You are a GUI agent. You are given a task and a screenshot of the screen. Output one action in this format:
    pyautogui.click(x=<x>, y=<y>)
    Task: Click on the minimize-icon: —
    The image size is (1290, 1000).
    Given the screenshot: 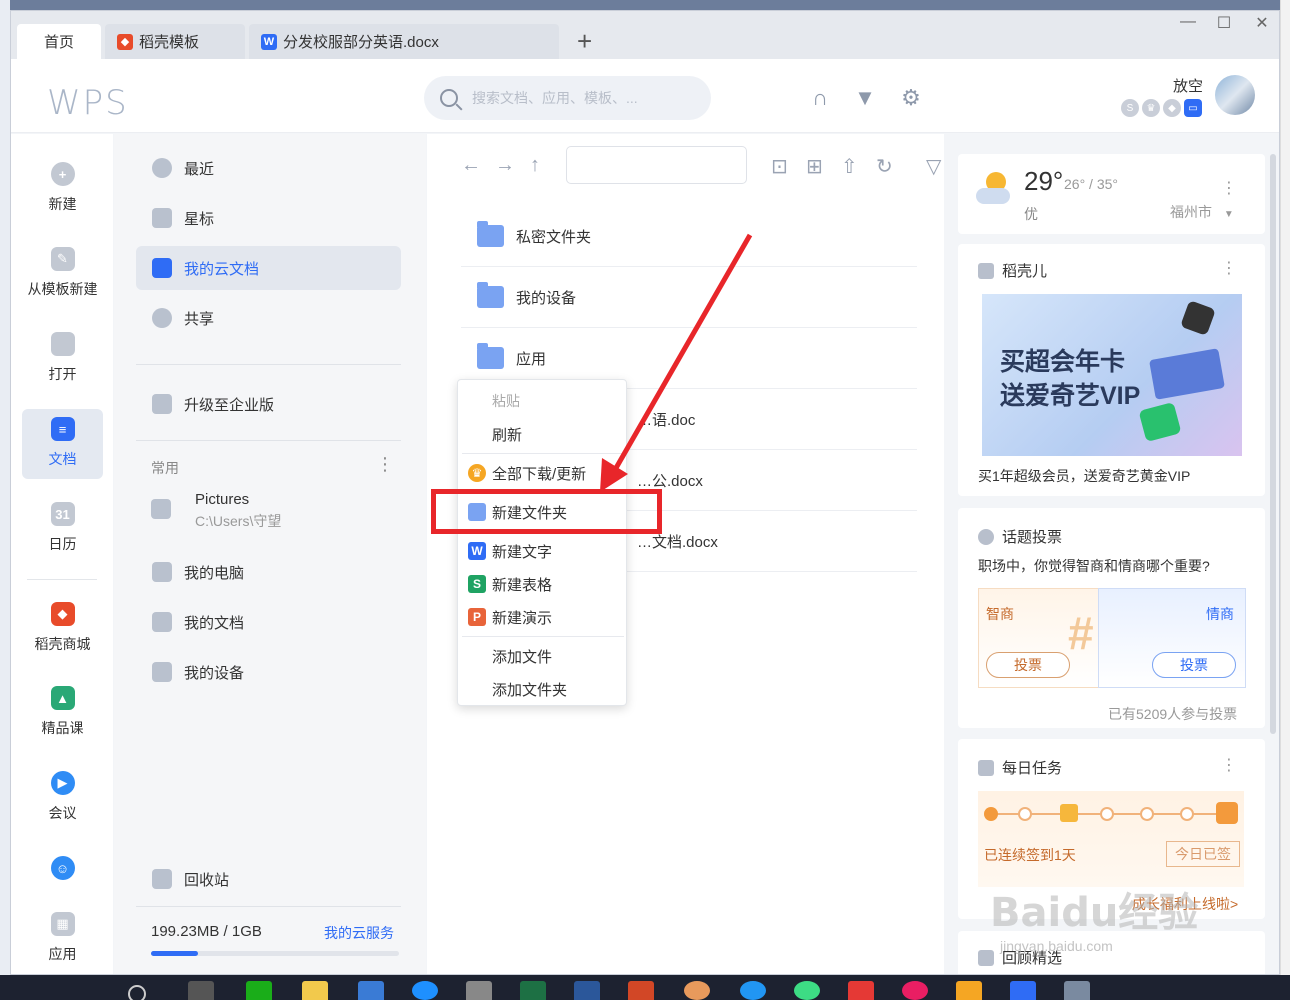 What is the action you would take?
    pyautogui.click(x=1188, y=22)
    